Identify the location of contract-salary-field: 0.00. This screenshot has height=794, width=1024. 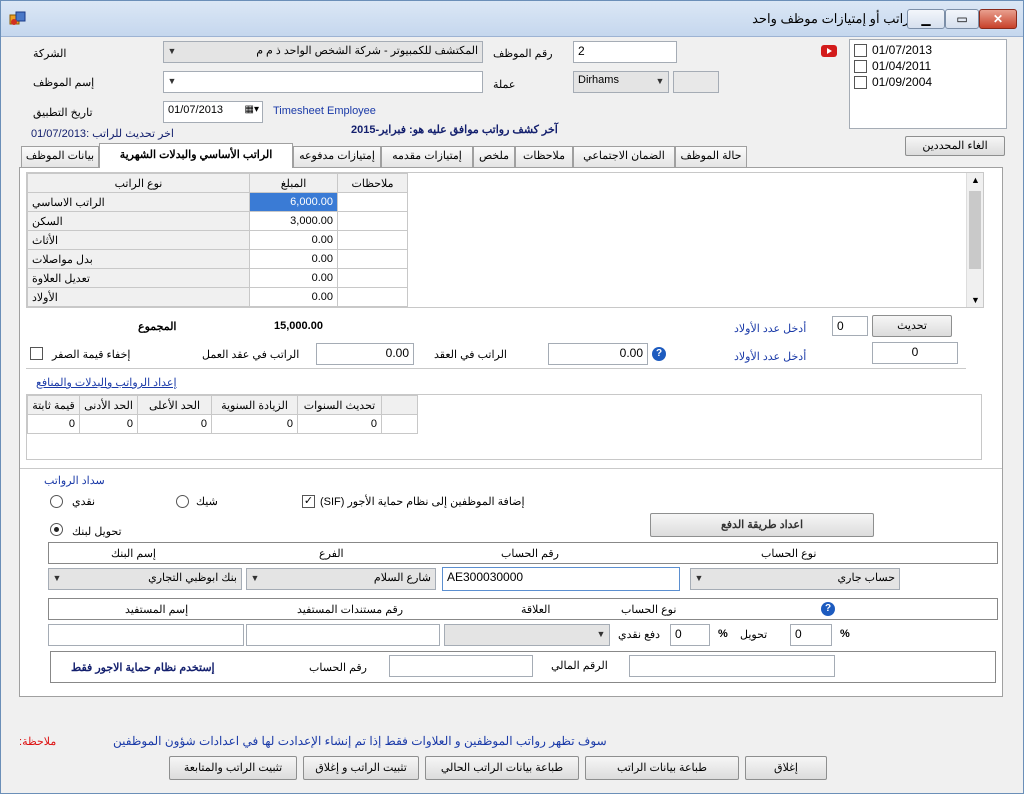
(598, 354).